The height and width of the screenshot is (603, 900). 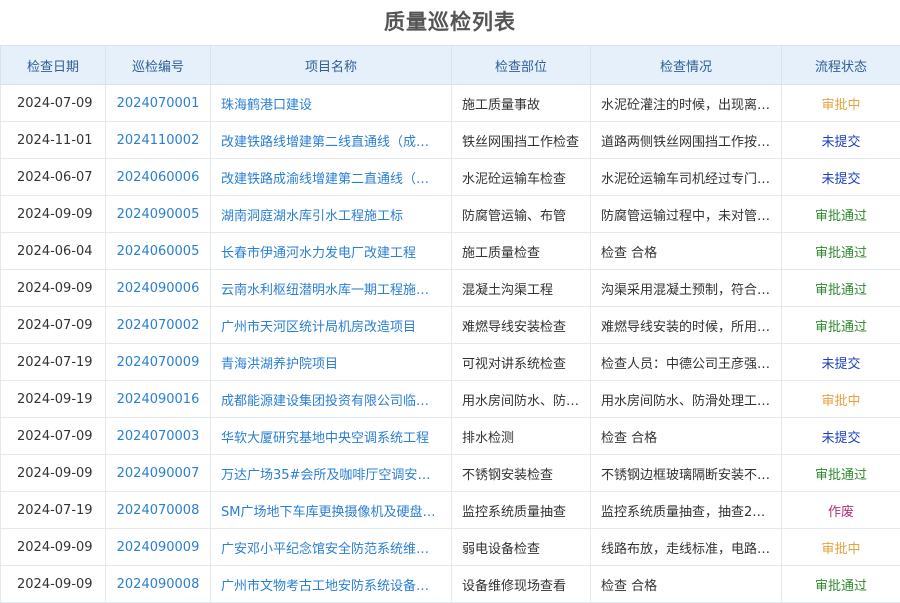 What do you see at coordinates (521, 140) in the screenshot?
I see `cell-inspection-part: 铁丝网围挡工作检查` at bounding box center [521, 140].